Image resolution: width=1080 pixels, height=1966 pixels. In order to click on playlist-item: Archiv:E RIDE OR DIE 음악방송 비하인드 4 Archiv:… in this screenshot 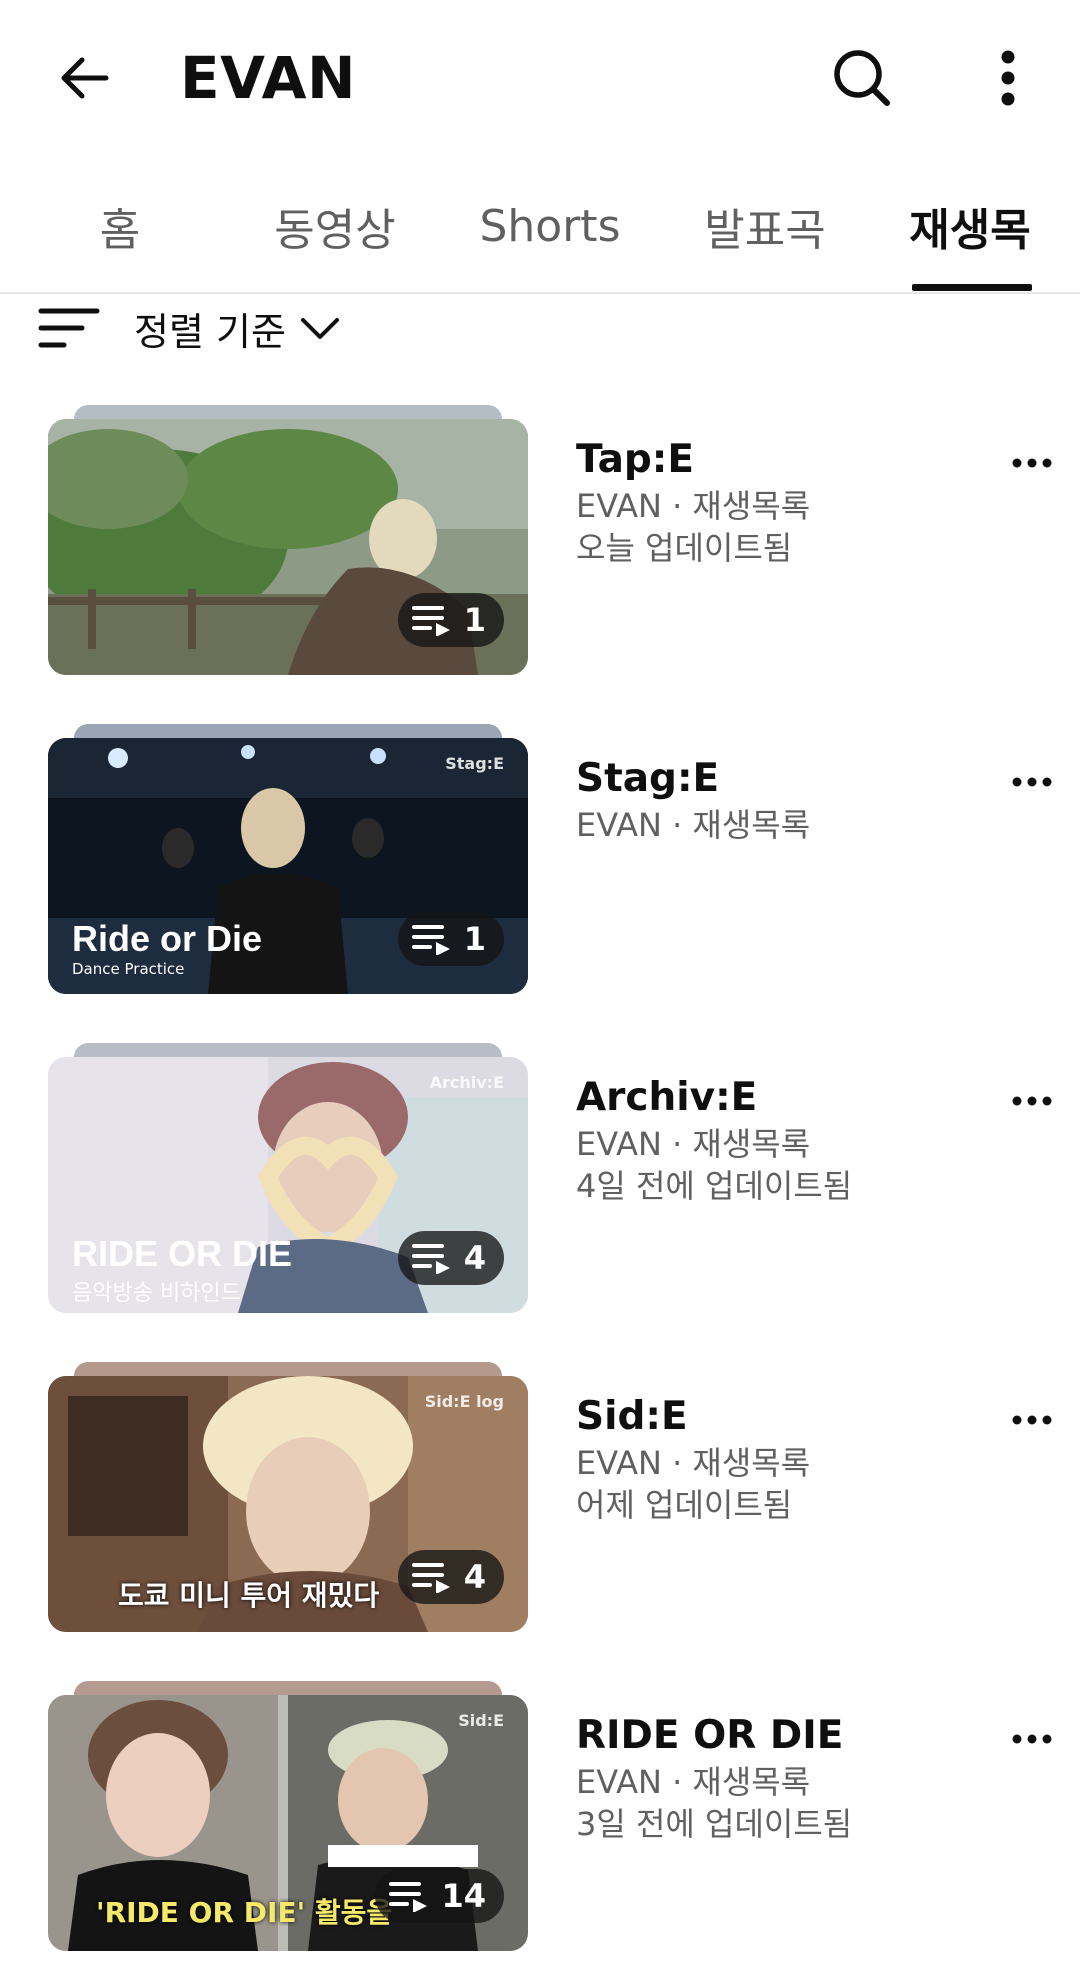, I will do `click(540, 1183)`.